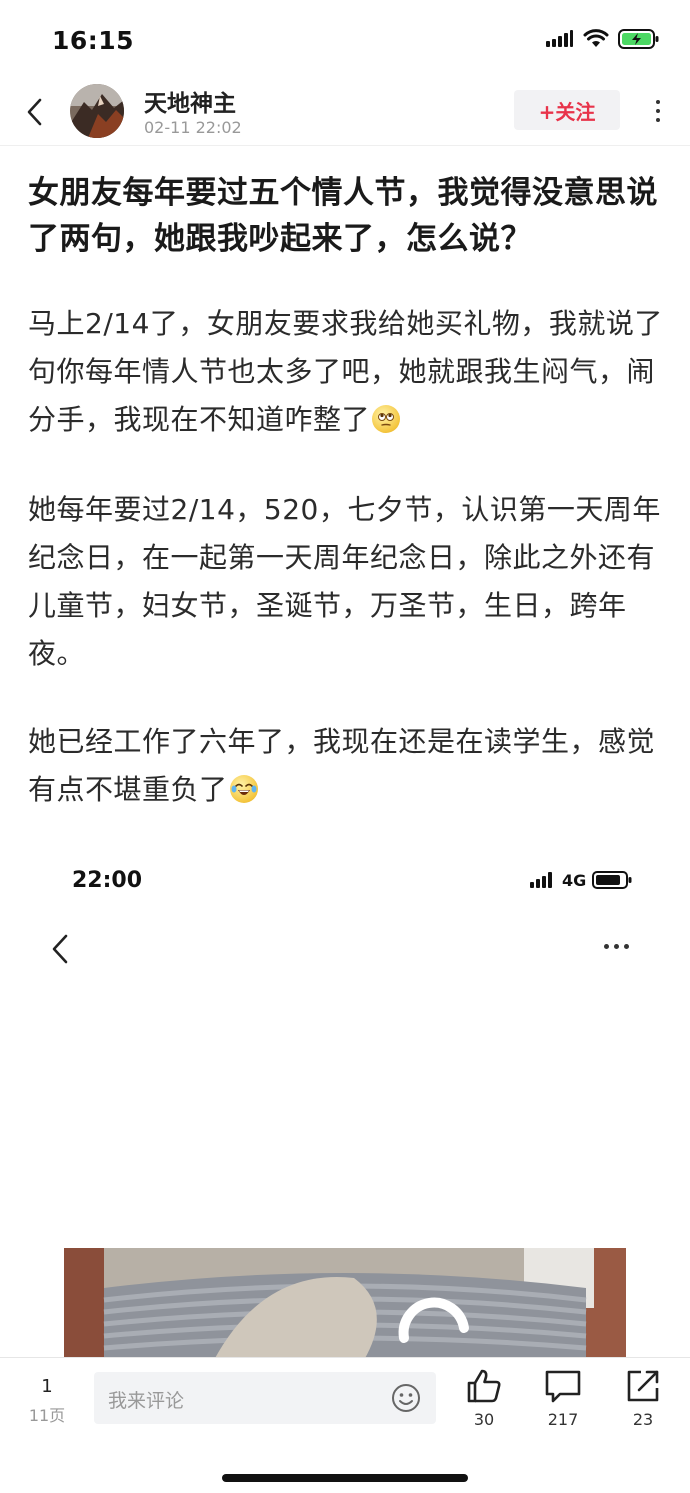 This screenshot has height=1493, width=690. I want to click on embedded-more-icon, so click(616, 946).